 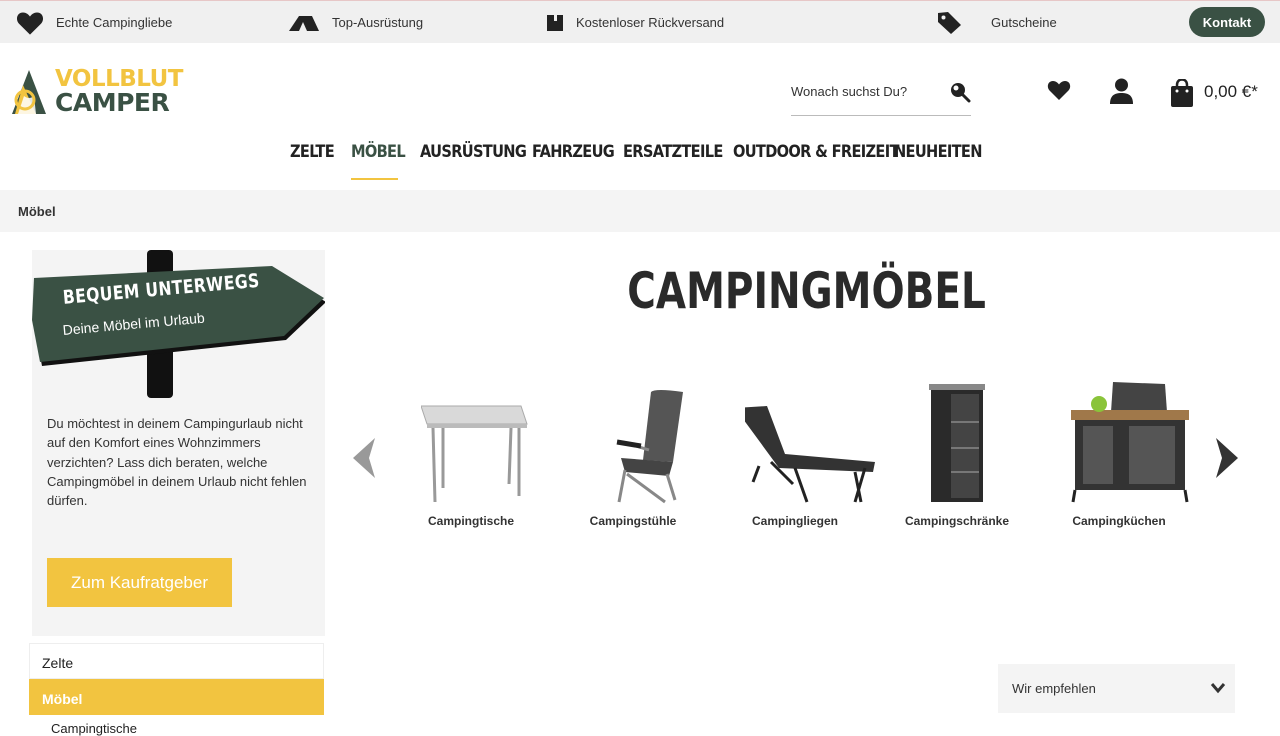 I want to click on tent-icon, so click(x=304, y=23).